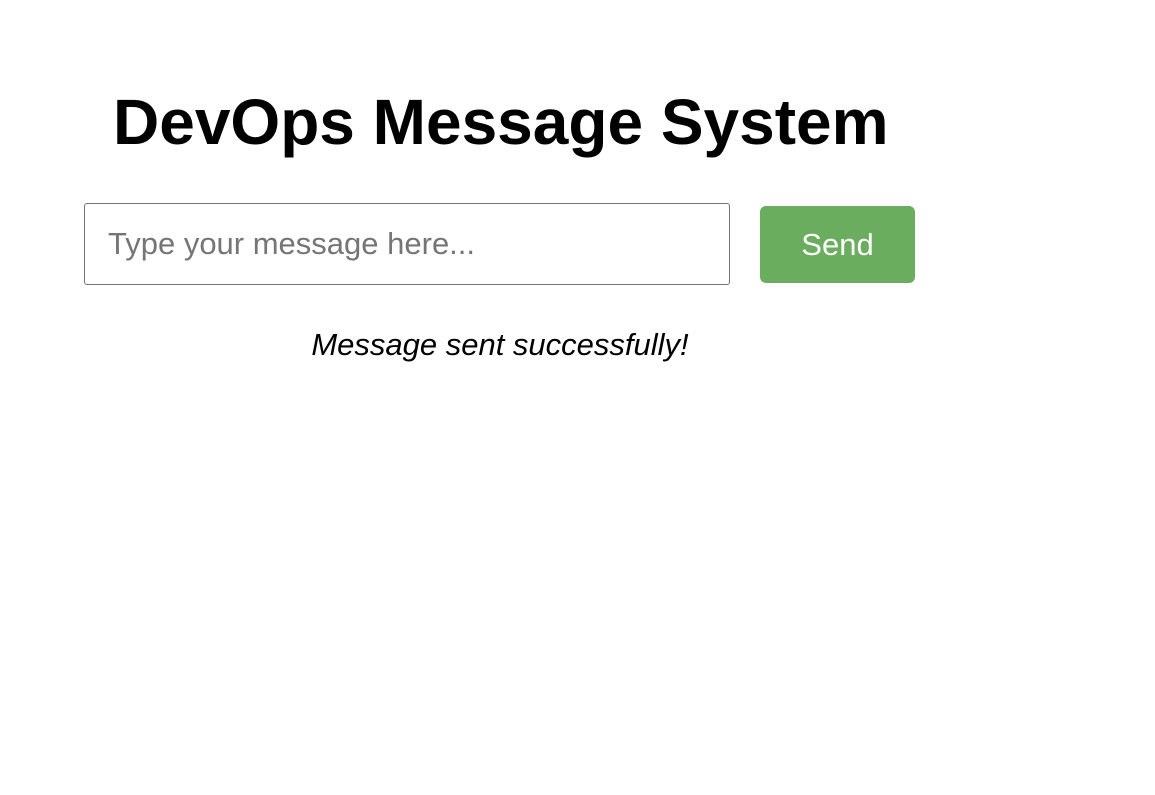  I want to click on status-message: Message sent successfully!, so click(500, 344).